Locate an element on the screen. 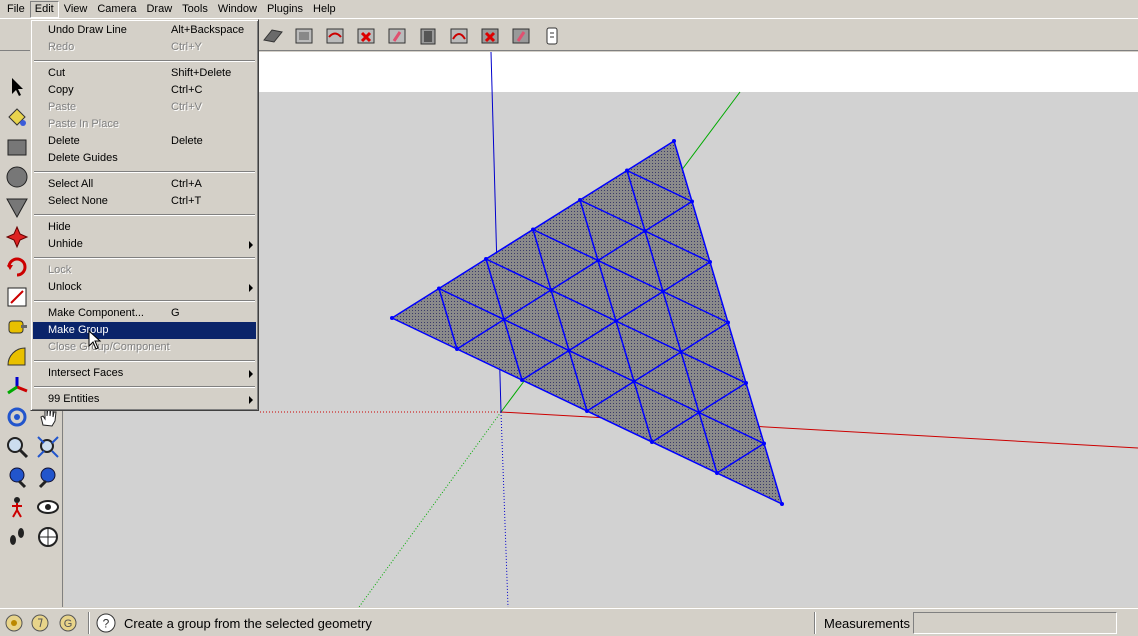  offset-icon is located at coordinates (16, 297).